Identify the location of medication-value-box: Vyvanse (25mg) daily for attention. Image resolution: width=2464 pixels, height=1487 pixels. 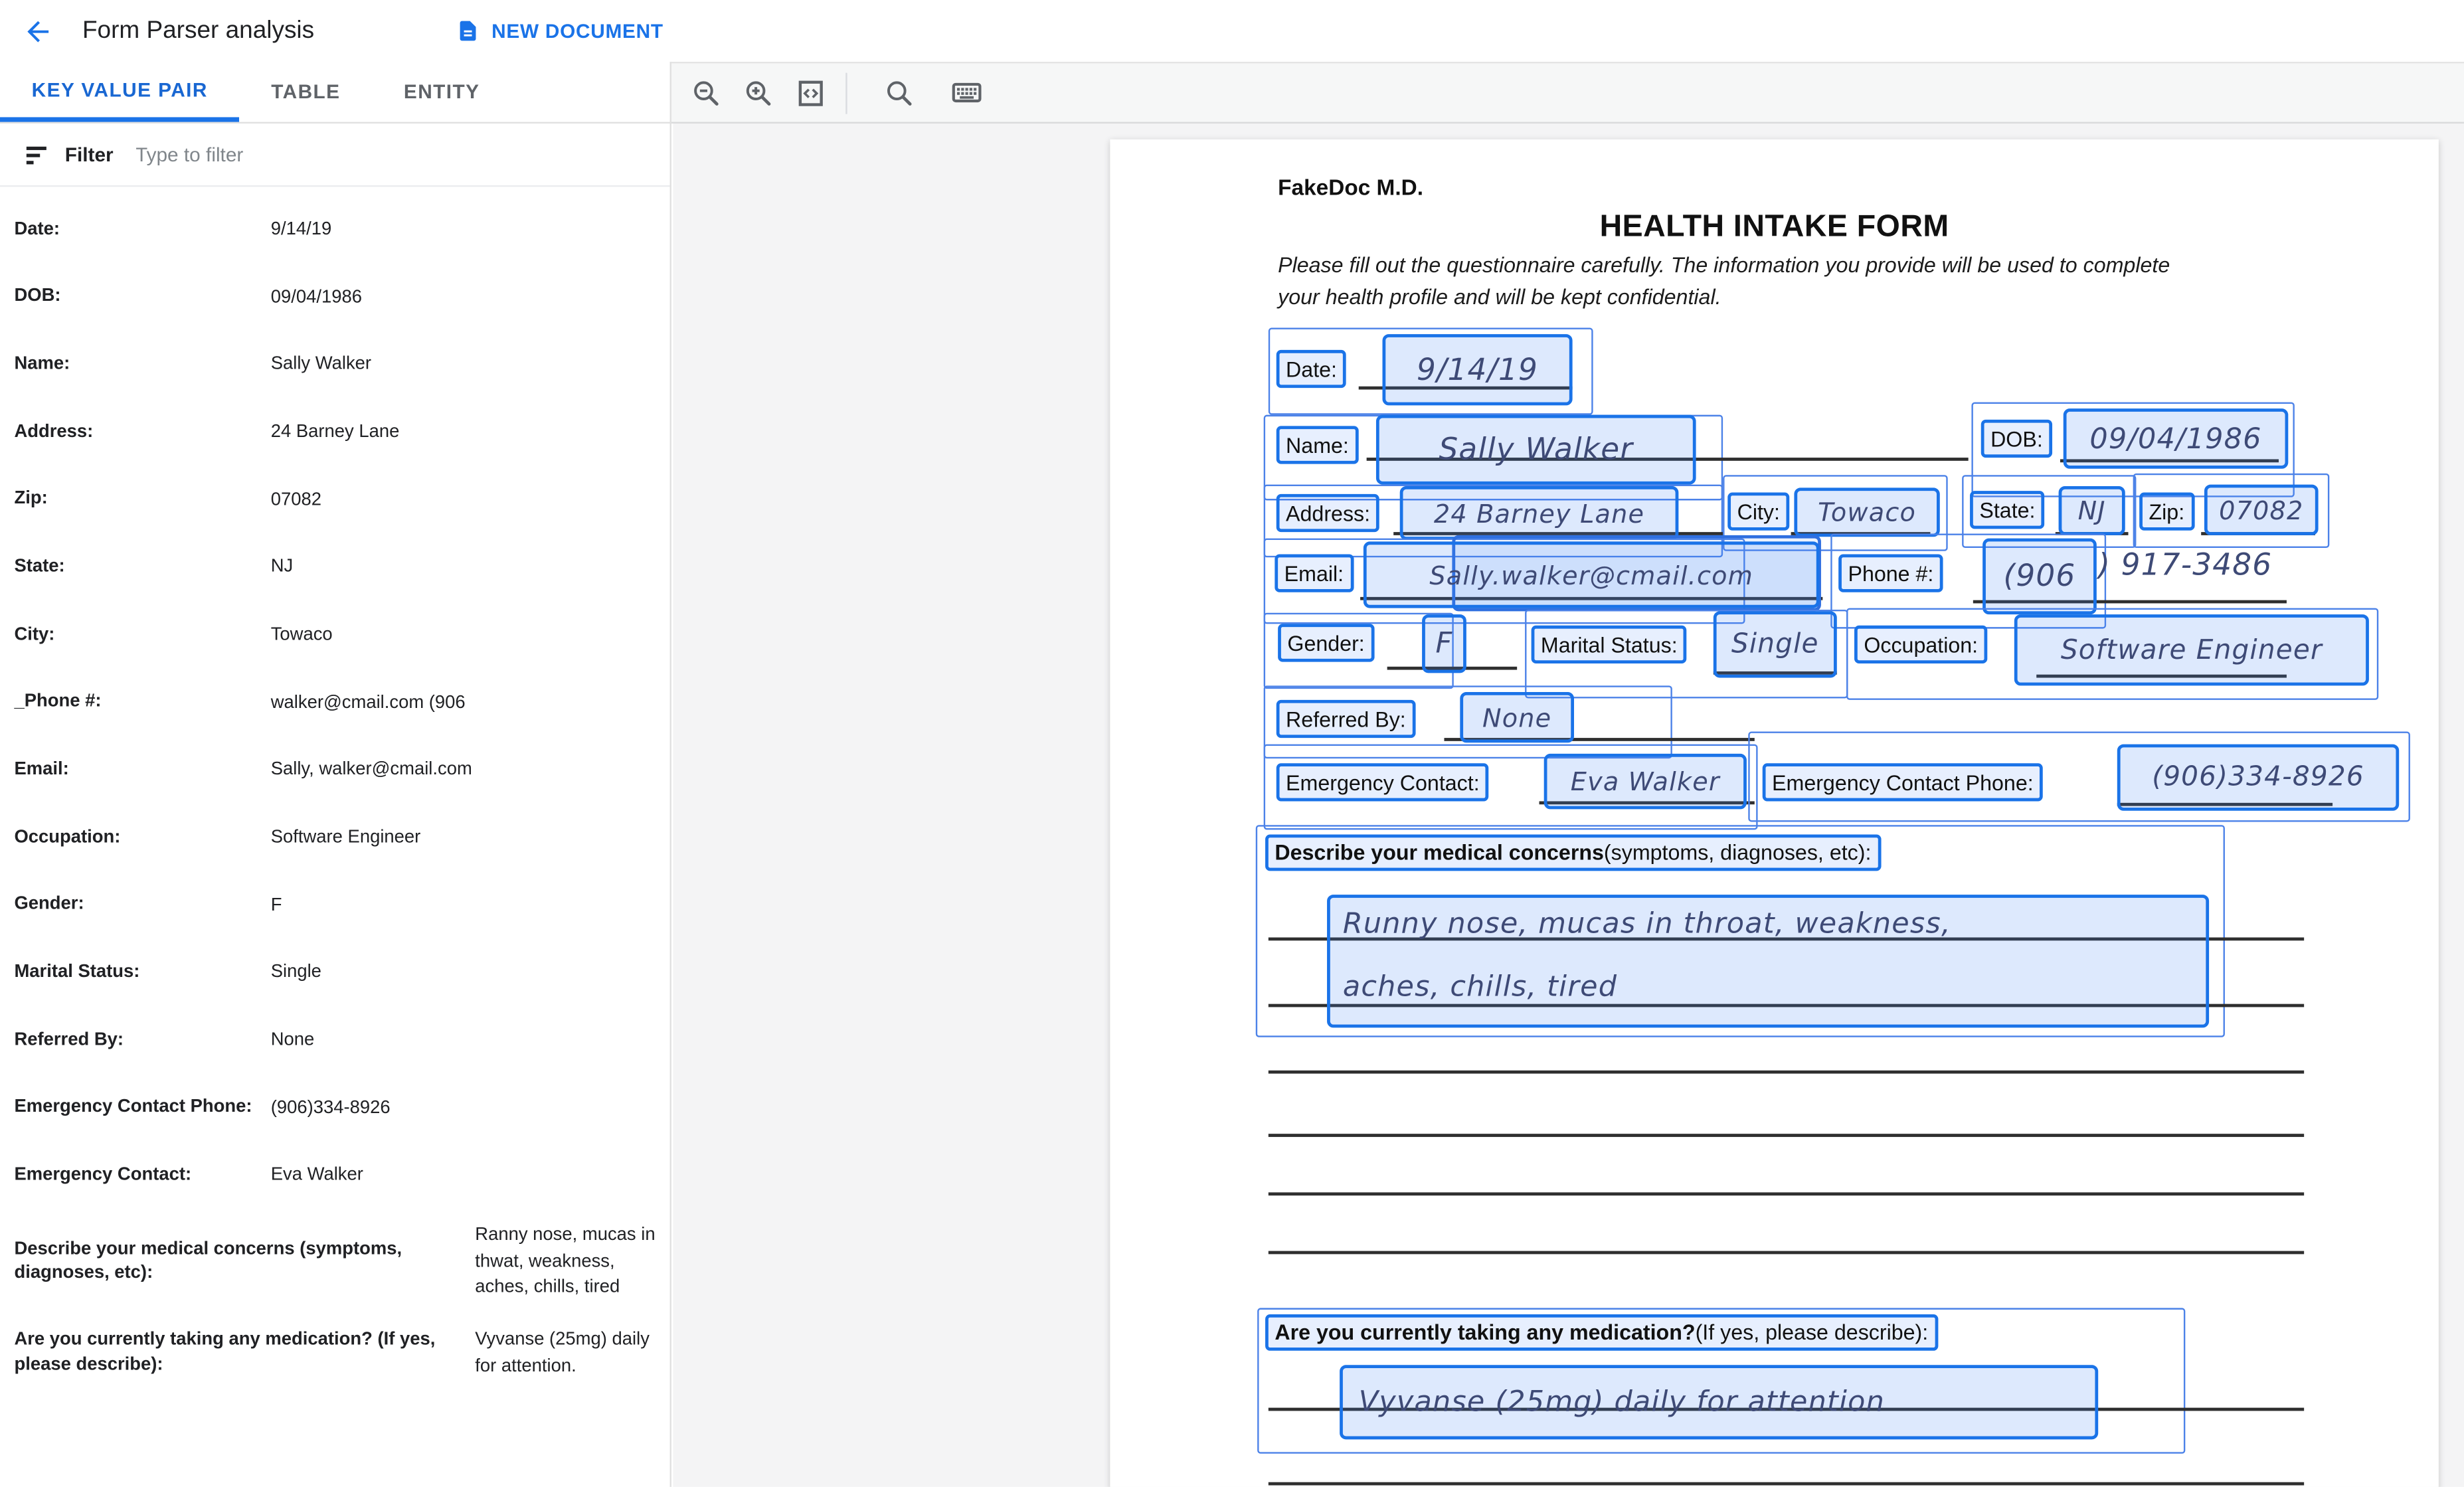
(1719, 1402).